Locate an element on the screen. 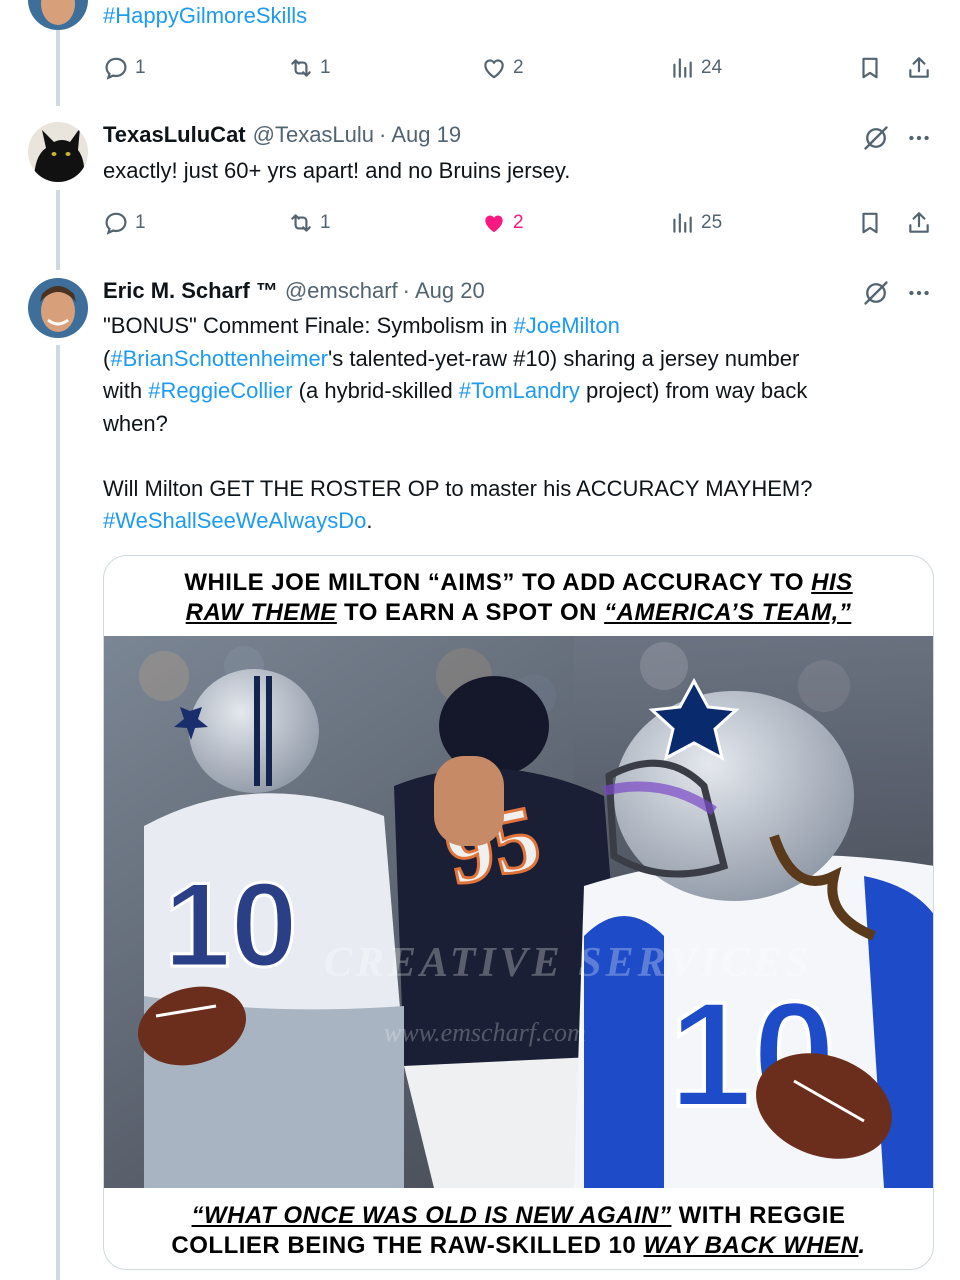 The width and height of the screenshot is (960, 1280). views-count: 24 is located at coordinates (712, 67).